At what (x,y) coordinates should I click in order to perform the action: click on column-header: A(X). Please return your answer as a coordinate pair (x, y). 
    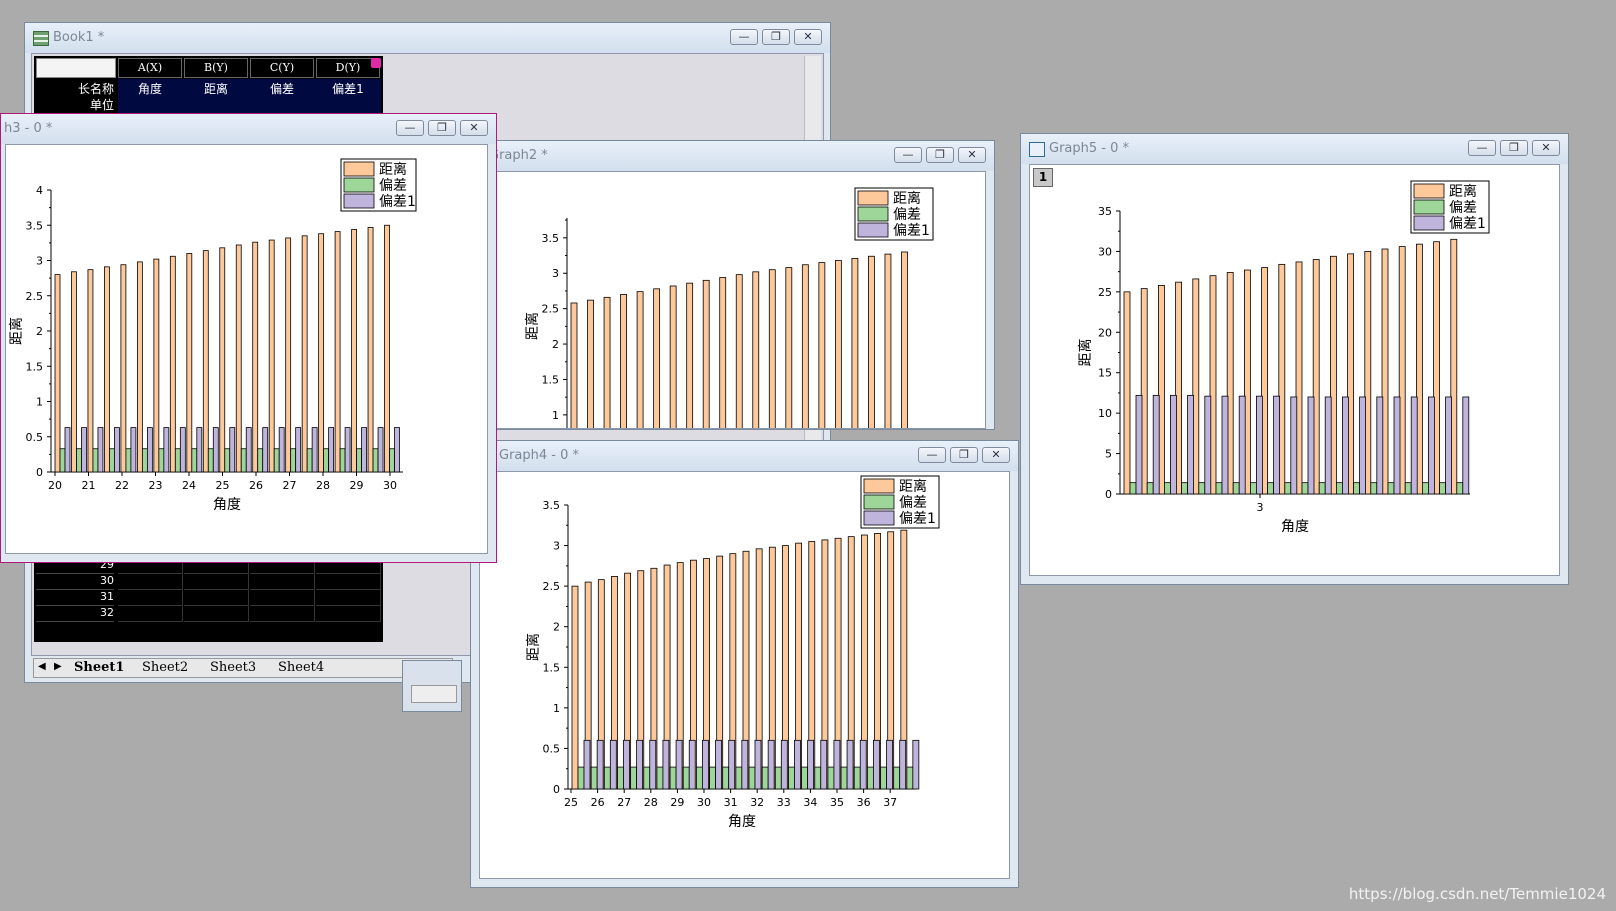
    Looking at the image, I should click on (150, 68).